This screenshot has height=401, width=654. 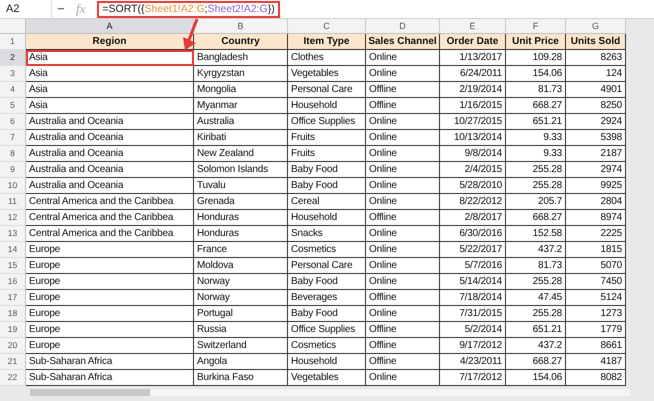 What do you see at coordinates (596, 154) in the screenshot?
I see `table-cell: 2187` at bounding box center [596, 154].